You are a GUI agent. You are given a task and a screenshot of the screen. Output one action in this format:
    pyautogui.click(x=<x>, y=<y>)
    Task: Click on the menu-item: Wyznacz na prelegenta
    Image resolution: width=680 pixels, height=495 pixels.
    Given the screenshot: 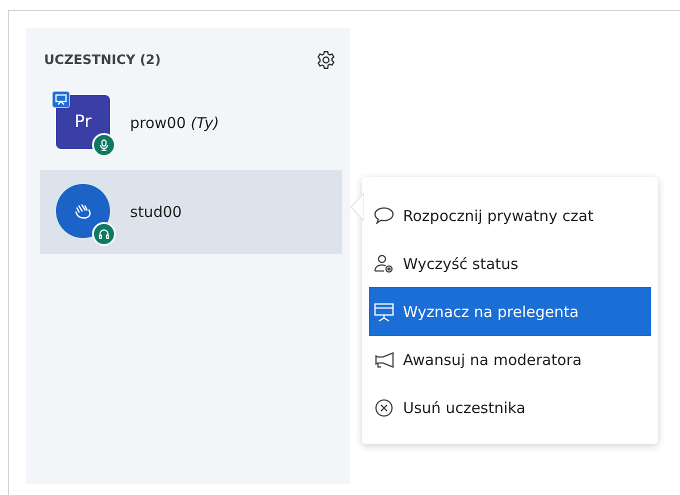 What is the action you would take?
    pyautogui.click(x=510, y=311)
    